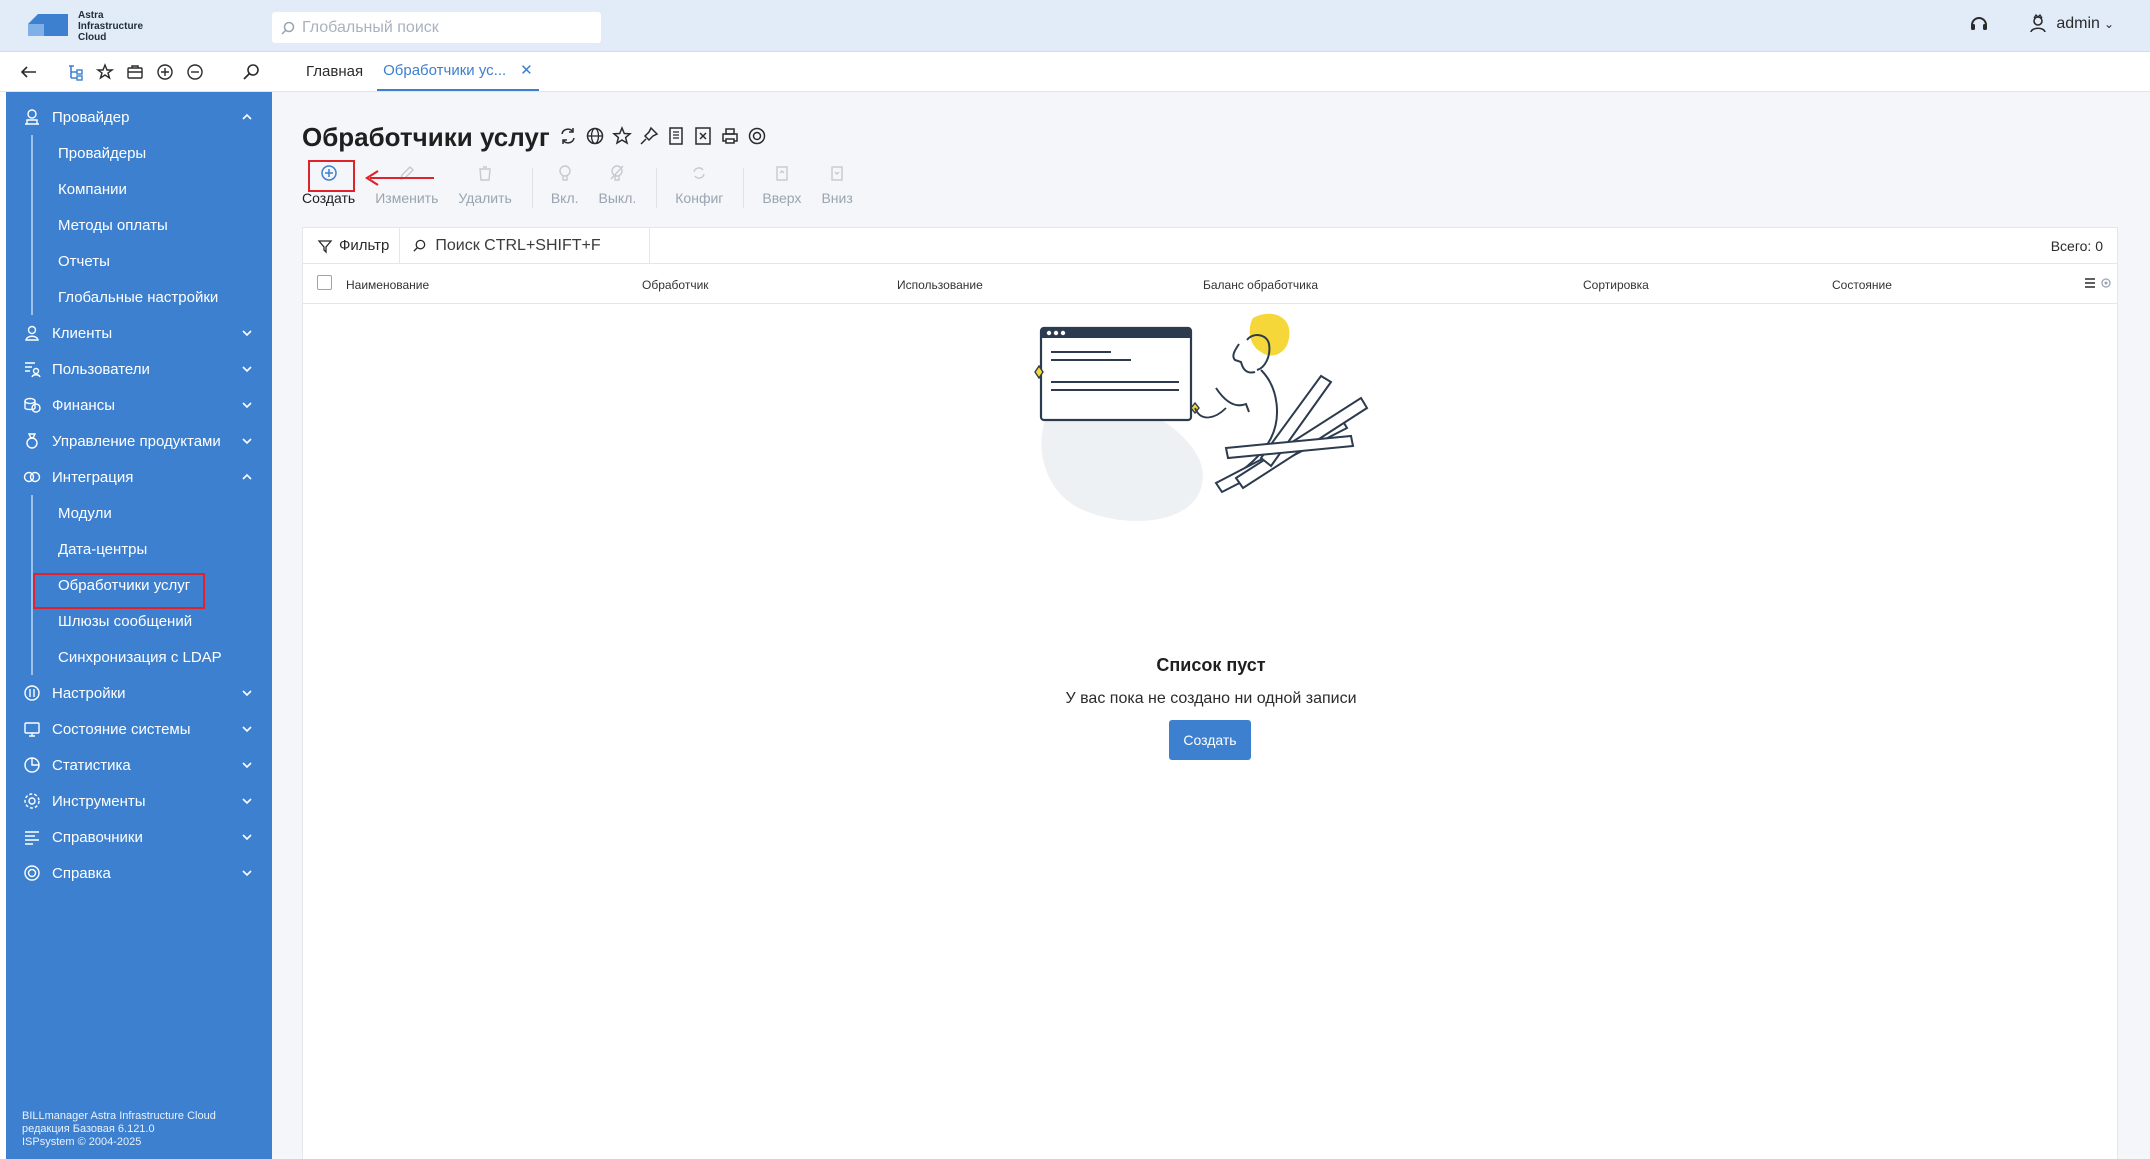  What do you see at coordinates (1979, 24) in the screenshot?
I see `support-headset-icon` at bounding box center [1979, 24].